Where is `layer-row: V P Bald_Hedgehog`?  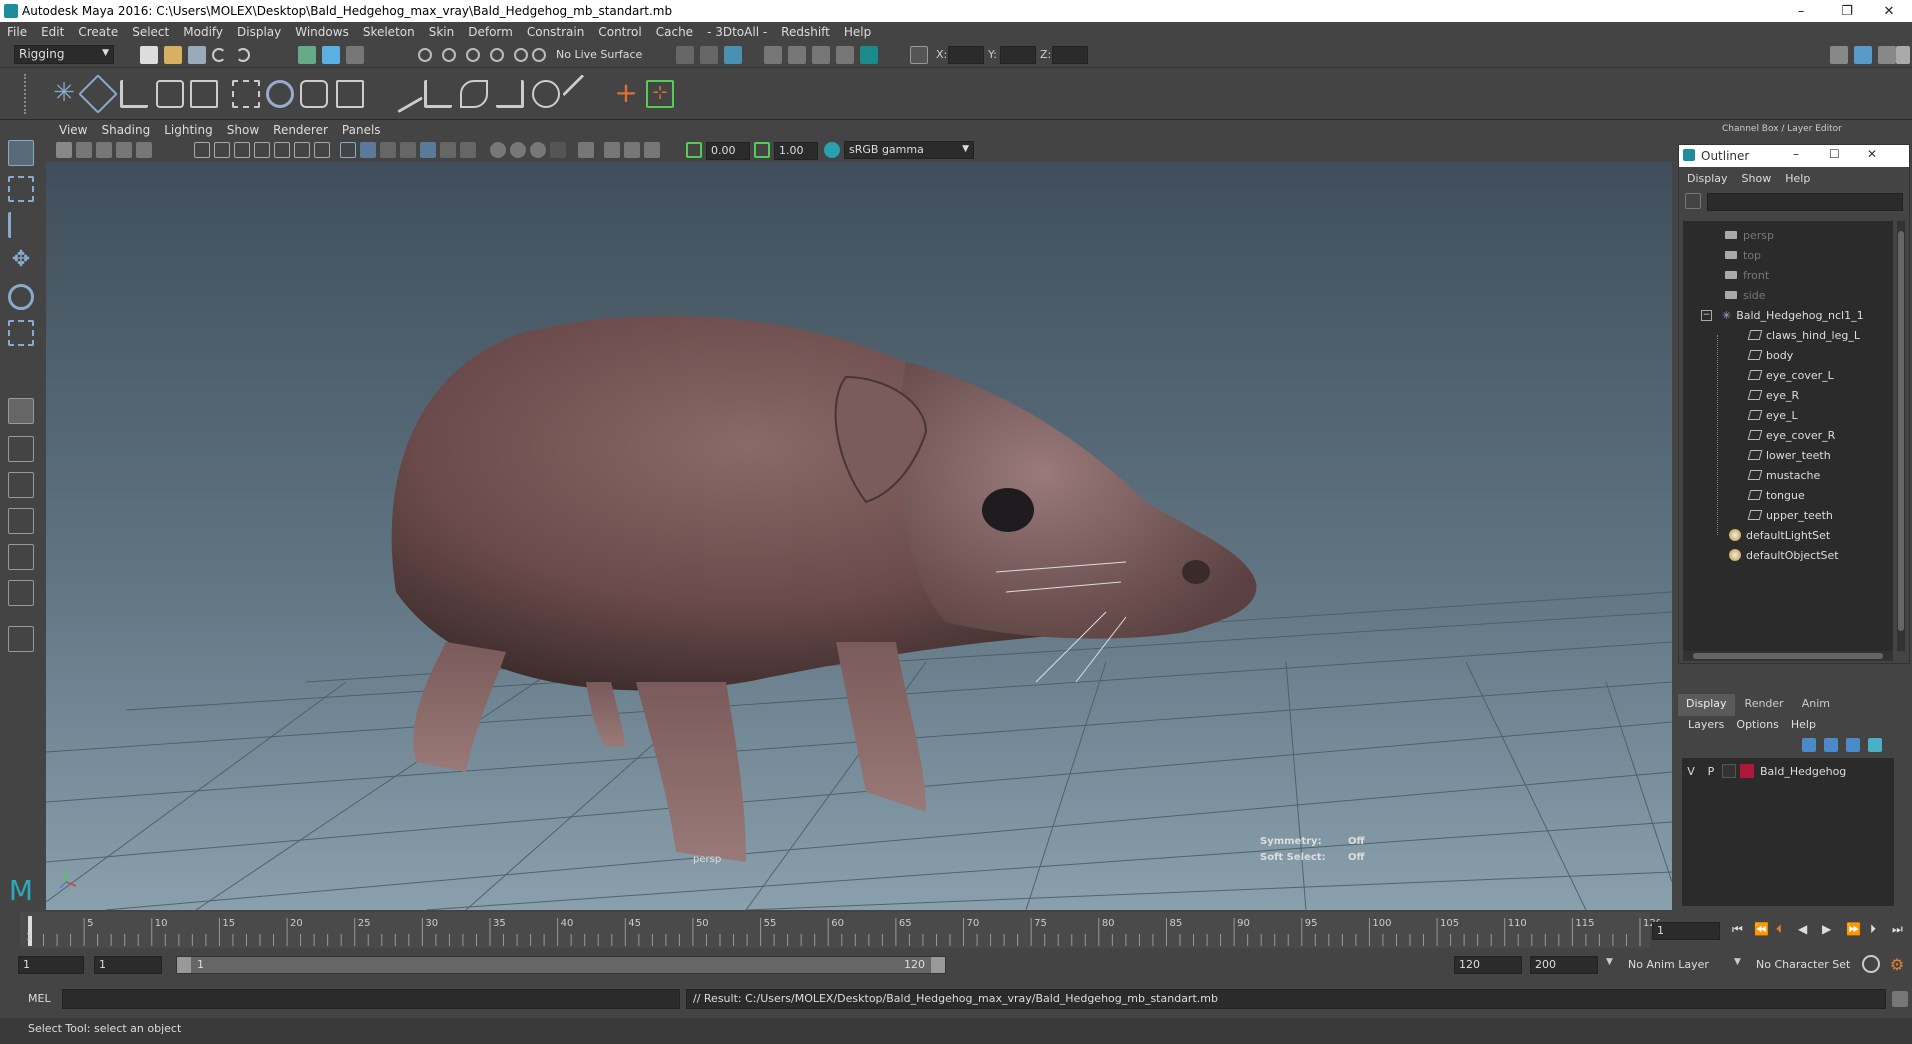 layer-row: V P Bald_Hedgehog is located at coordinates (1788, 771).